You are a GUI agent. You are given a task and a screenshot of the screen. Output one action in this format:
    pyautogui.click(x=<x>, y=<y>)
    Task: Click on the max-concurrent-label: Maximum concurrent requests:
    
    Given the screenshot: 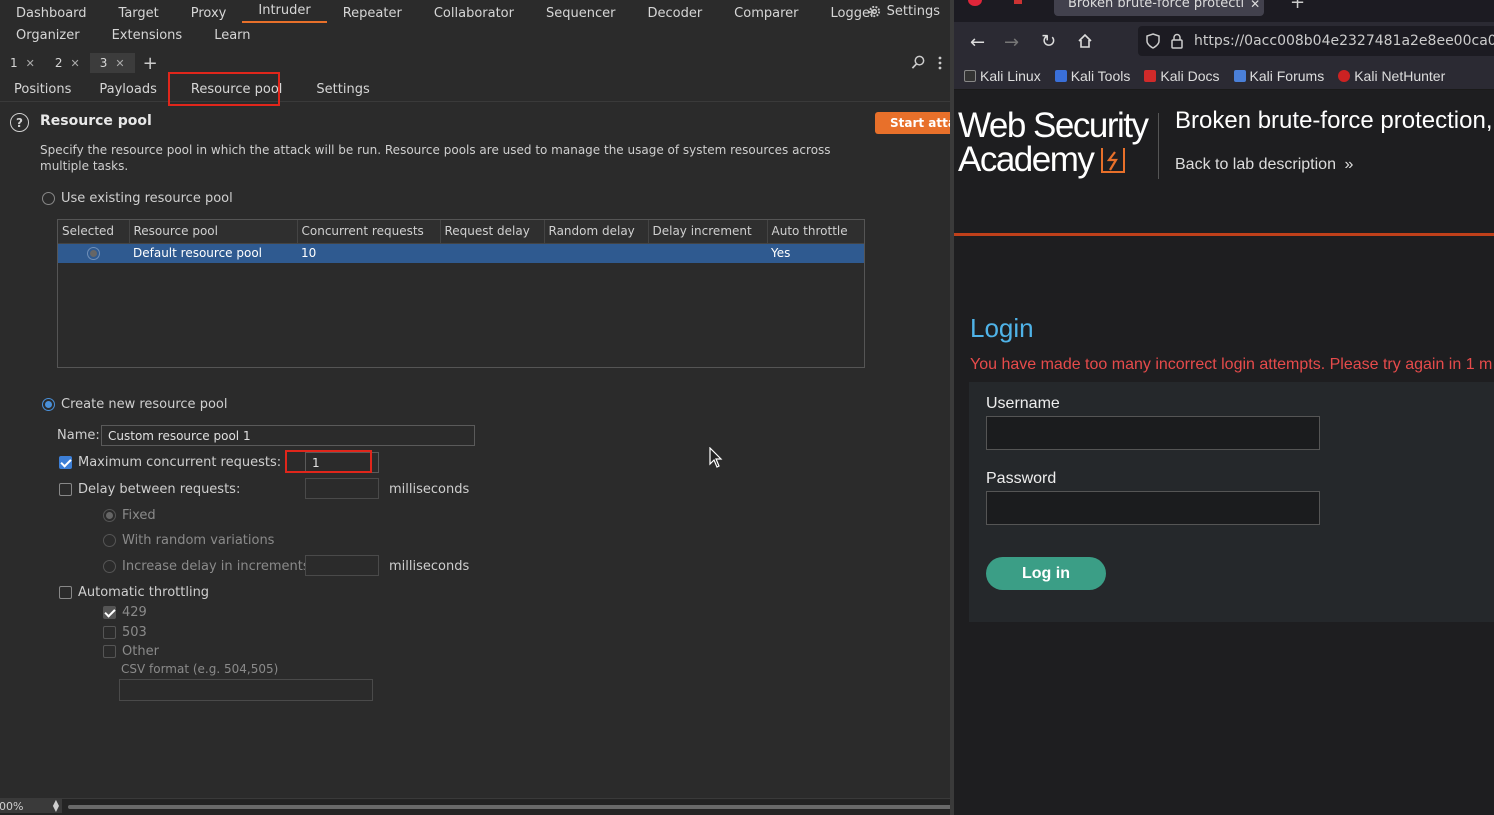 What is the action you would take?
    pyautogui.click(x=180, y=462)
    